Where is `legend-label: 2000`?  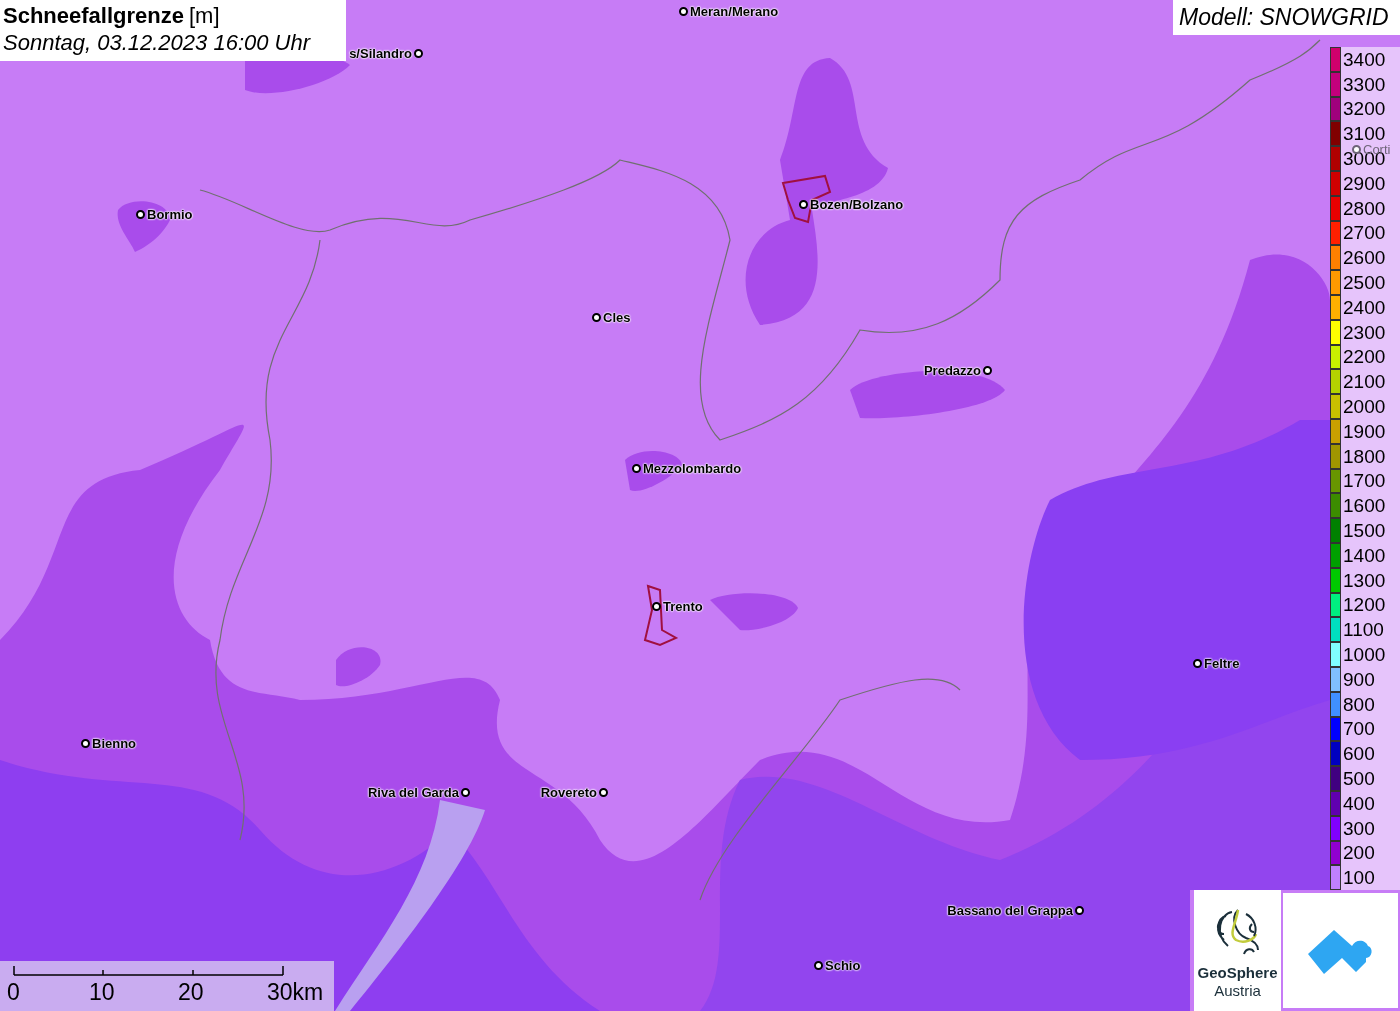
legend-label: 2000 is located at coordinates (1364, 407).